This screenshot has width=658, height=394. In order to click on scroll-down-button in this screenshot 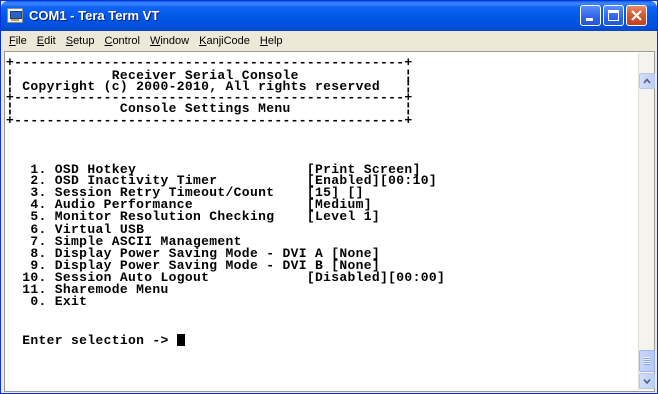, I will do `click(647, 381)`.